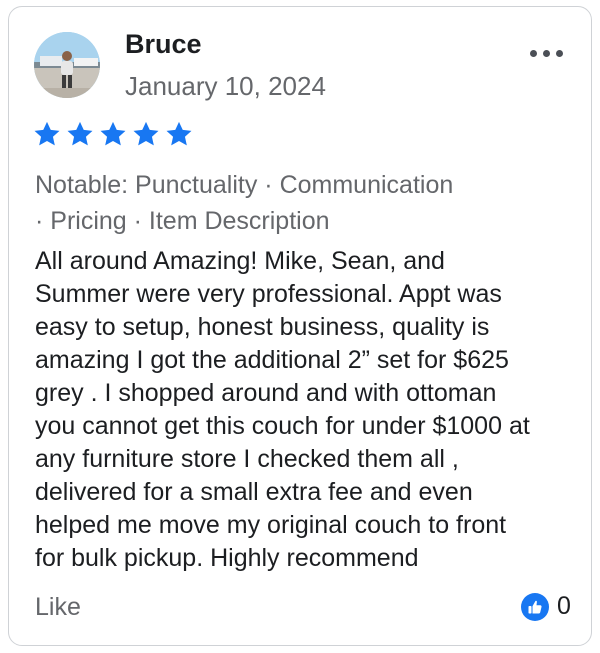  I want to click on author-name: Bruce, so click(163, 44).